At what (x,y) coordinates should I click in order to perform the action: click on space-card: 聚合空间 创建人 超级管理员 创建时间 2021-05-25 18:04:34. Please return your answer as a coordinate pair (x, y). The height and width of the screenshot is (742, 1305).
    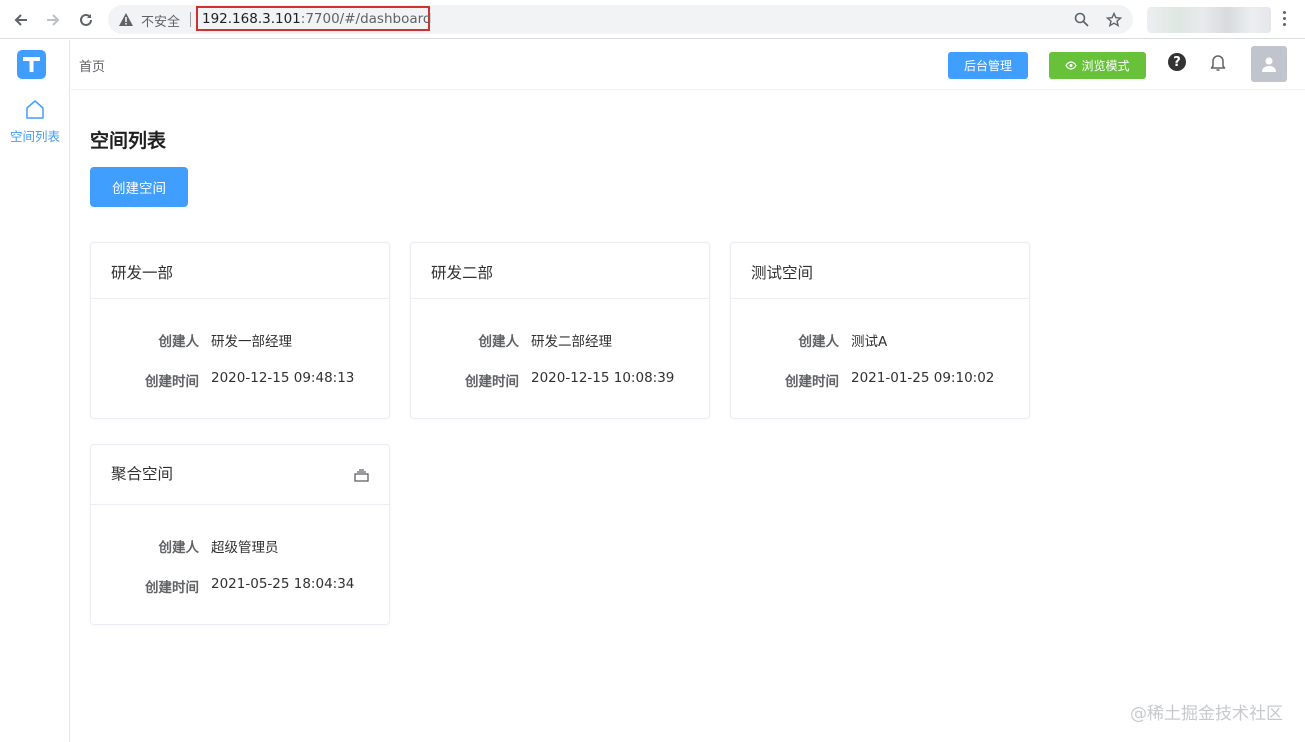
    Looking at the image, I should click on (240, 534).